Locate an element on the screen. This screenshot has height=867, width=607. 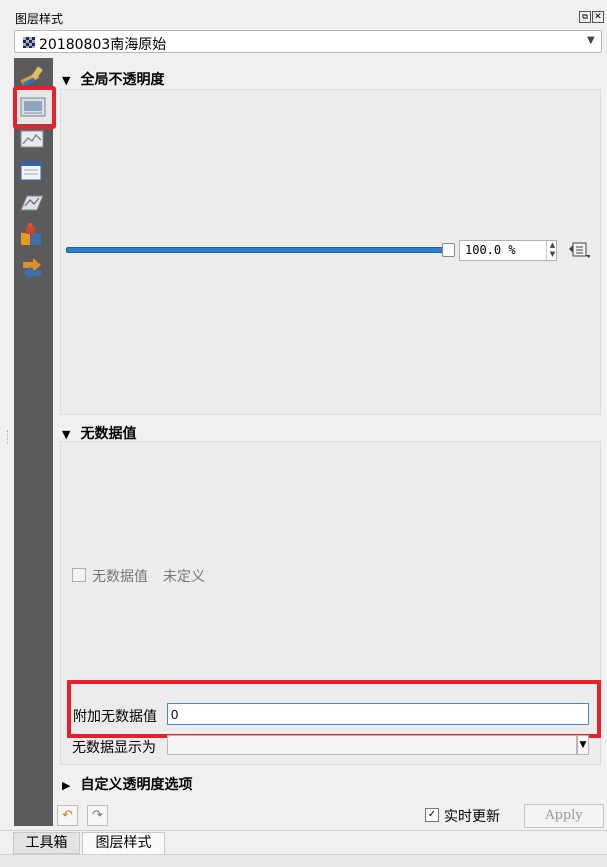
expand-triangle-icon: ▶ is located at coordinates (66, 785).